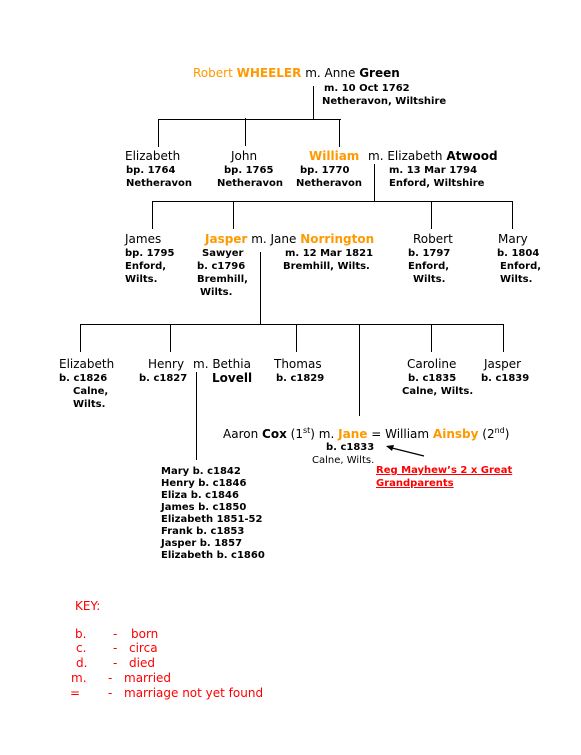  Describe the element at coordinates (455, 434) in the screenshot. I see `second-husband-surname: Ainsby` at that location.